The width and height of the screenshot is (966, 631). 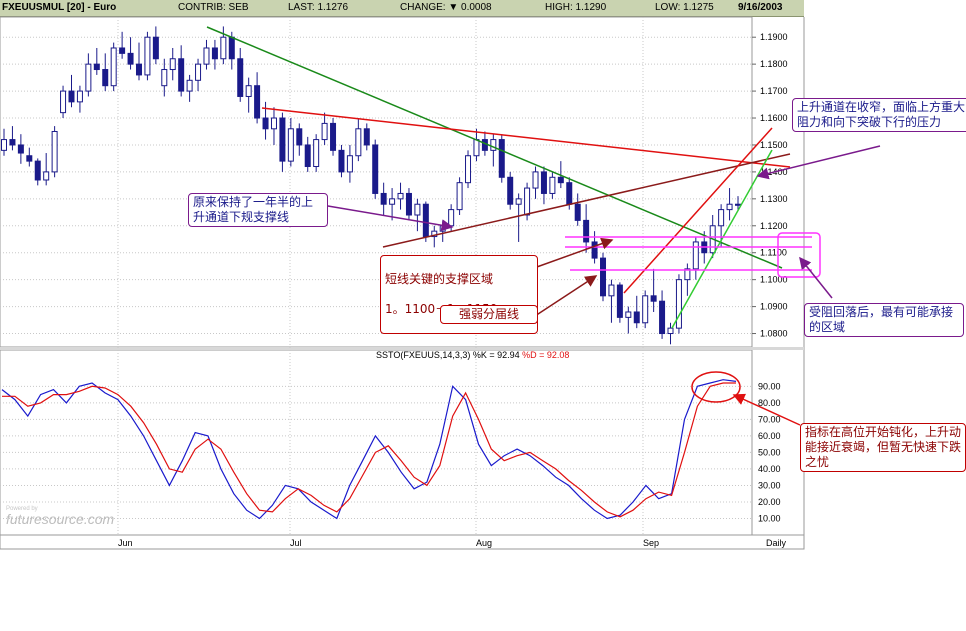 What do you see at coordinates (60, 519) in the screenshot?
I see `watermark: futuresource.com` at bounding box center [60, 519].